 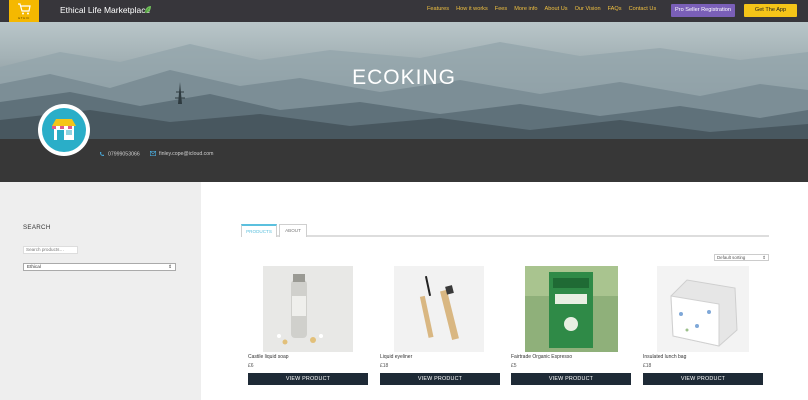 What do you see at coordinates (293, 230) in the screenshot?
I see `tab-about: ABOUT` at bounding box center [293, 230].